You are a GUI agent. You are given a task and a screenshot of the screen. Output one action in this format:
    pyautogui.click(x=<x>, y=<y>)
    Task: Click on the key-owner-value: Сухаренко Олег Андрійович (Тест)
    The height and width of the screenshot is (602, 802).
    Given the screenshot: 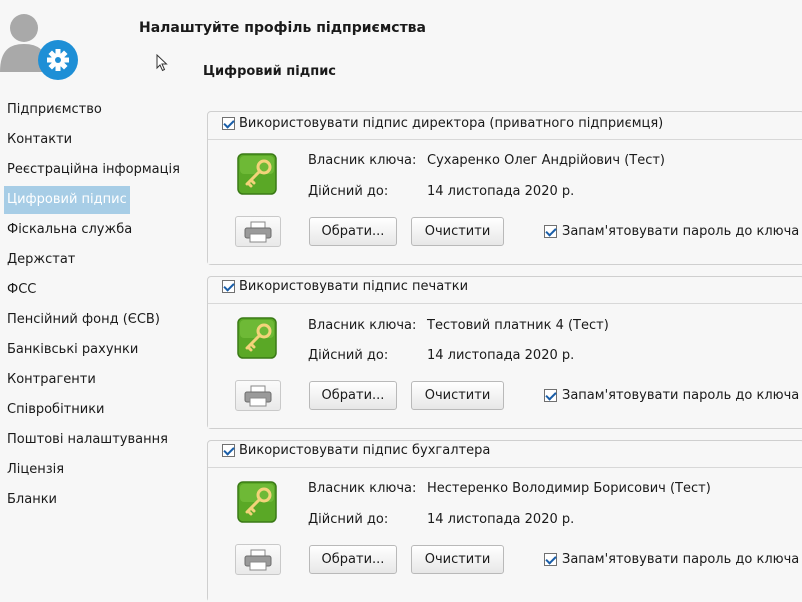 What is the action you would take?
    pyautogui.click(x=546, y=160)
    